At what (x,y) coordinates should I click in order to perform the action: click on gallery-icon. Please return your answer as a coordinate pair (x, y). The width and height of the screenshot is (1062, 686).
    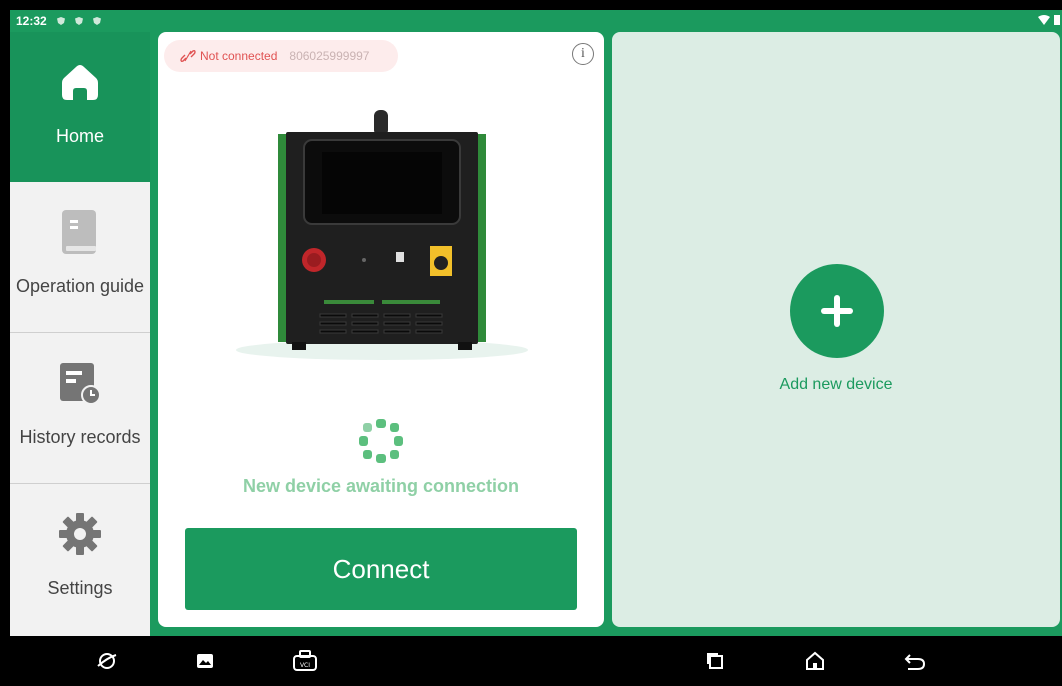
    Looking at the image, I should click on (205, 661).